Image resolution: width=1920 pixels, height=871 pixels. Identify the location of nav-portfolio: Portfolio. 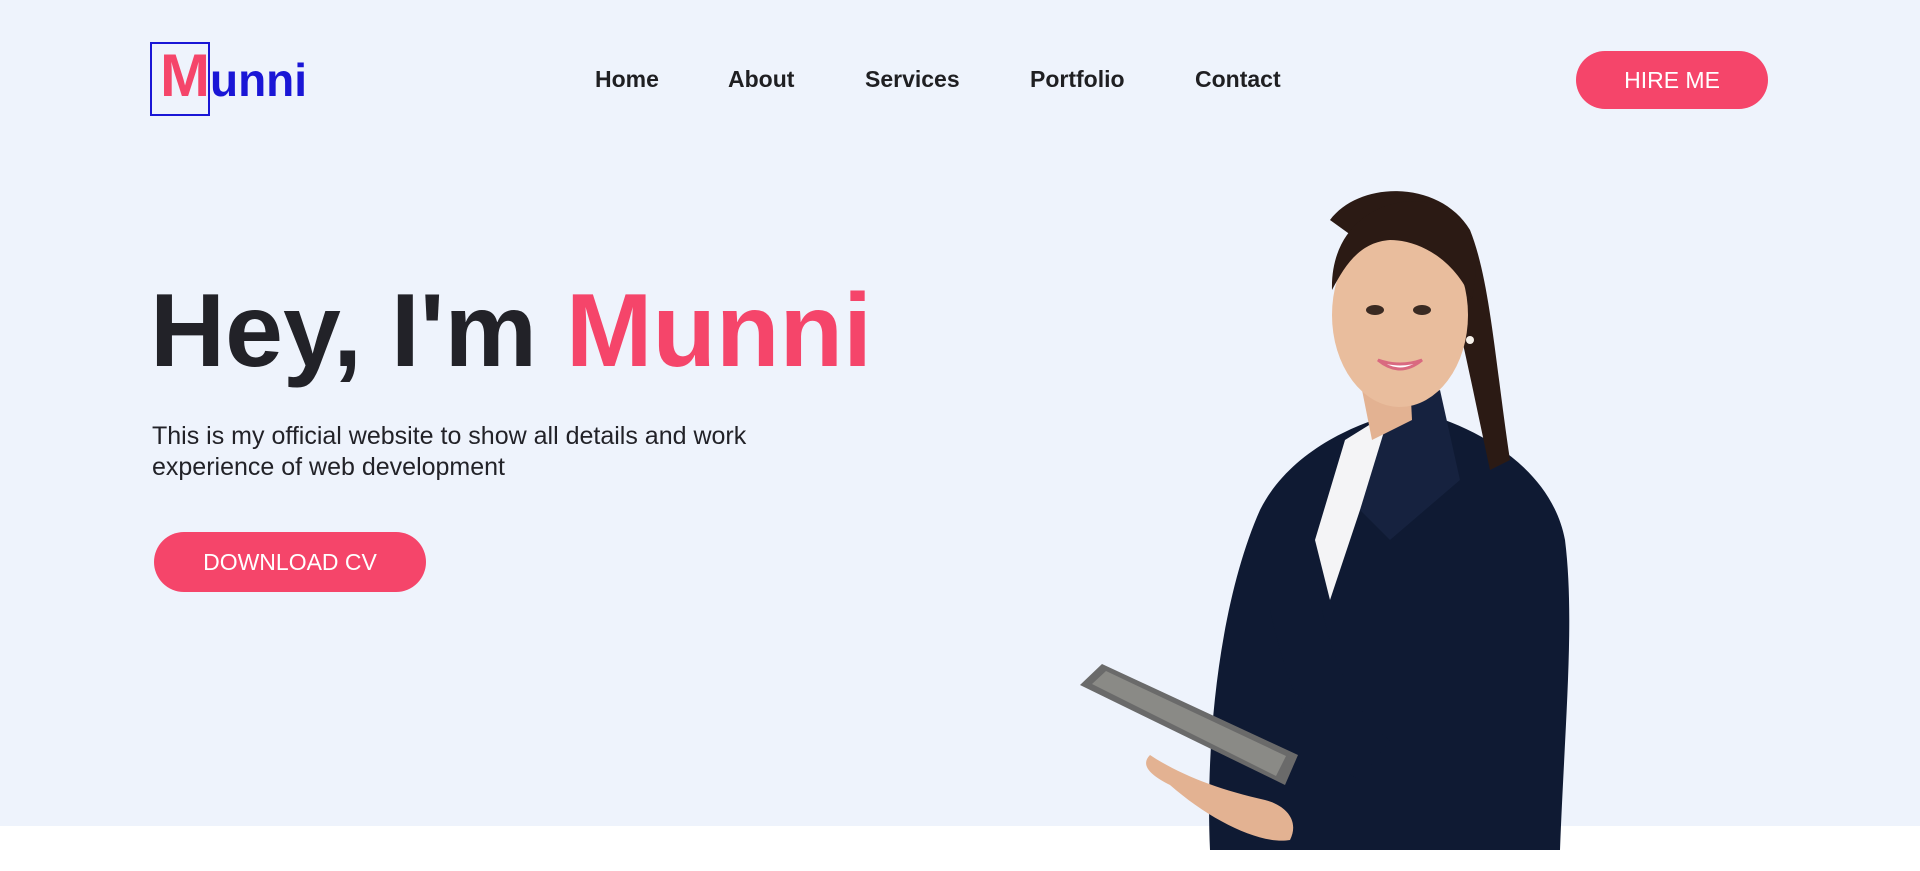
(1077, 79).